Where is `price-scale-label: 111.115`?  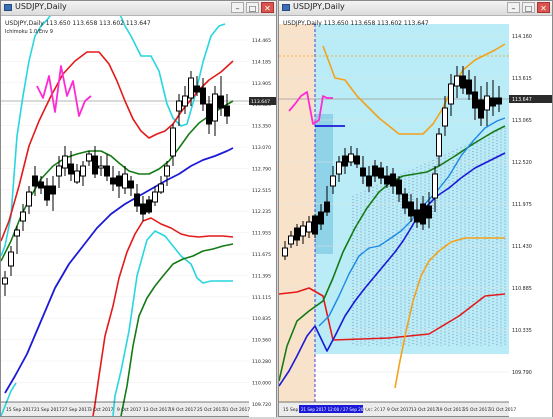
price-scale-label: 111.115 is located at coordinates (261, 298).